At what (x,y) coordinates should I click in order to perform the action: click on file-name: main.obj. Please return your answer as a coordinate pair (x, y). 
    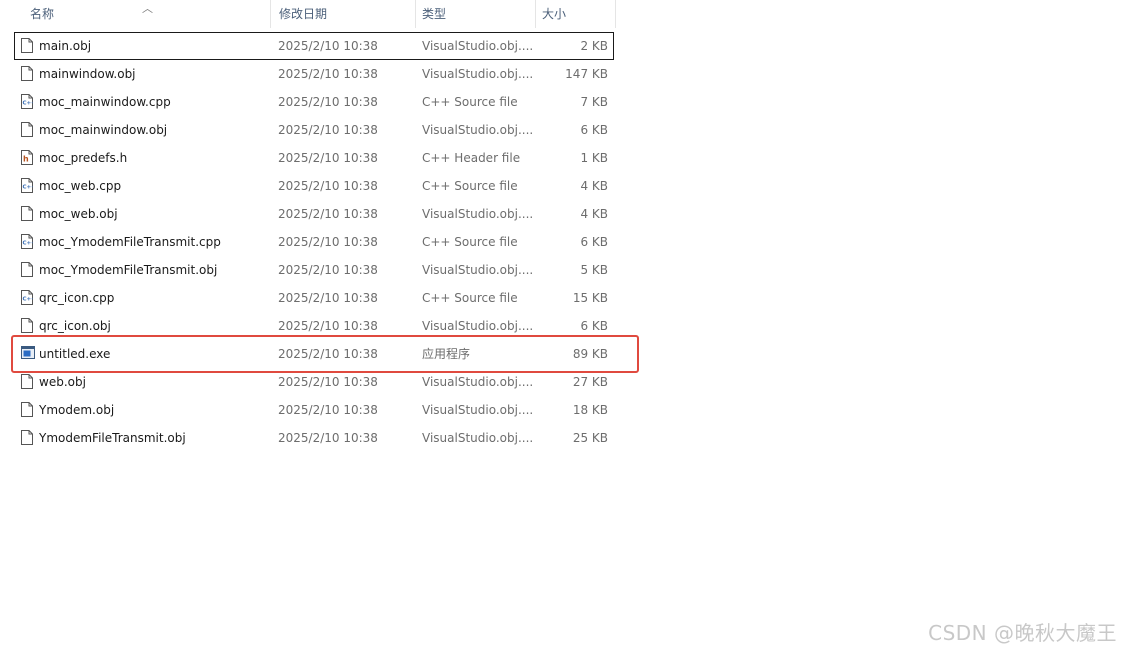
    Looking at the image, I should click on (65, 46).